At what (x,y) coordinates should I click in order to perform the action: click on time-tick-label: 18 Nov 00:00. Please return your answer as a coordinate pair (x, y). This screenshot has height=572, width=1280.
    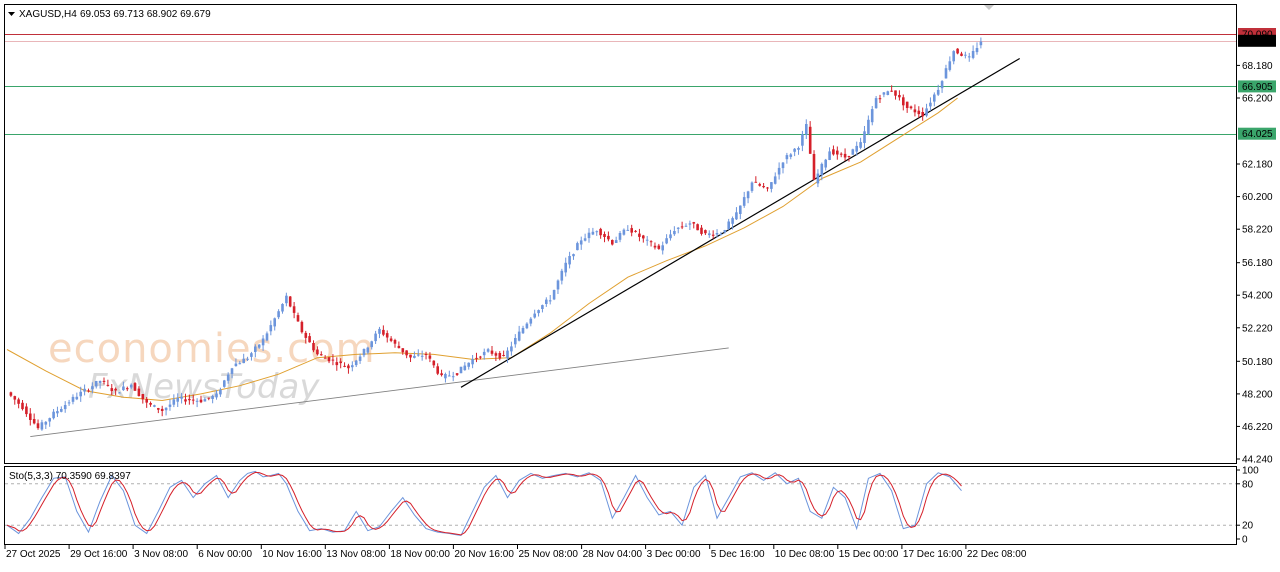
    Looking at the image, I should click on (420, 554).